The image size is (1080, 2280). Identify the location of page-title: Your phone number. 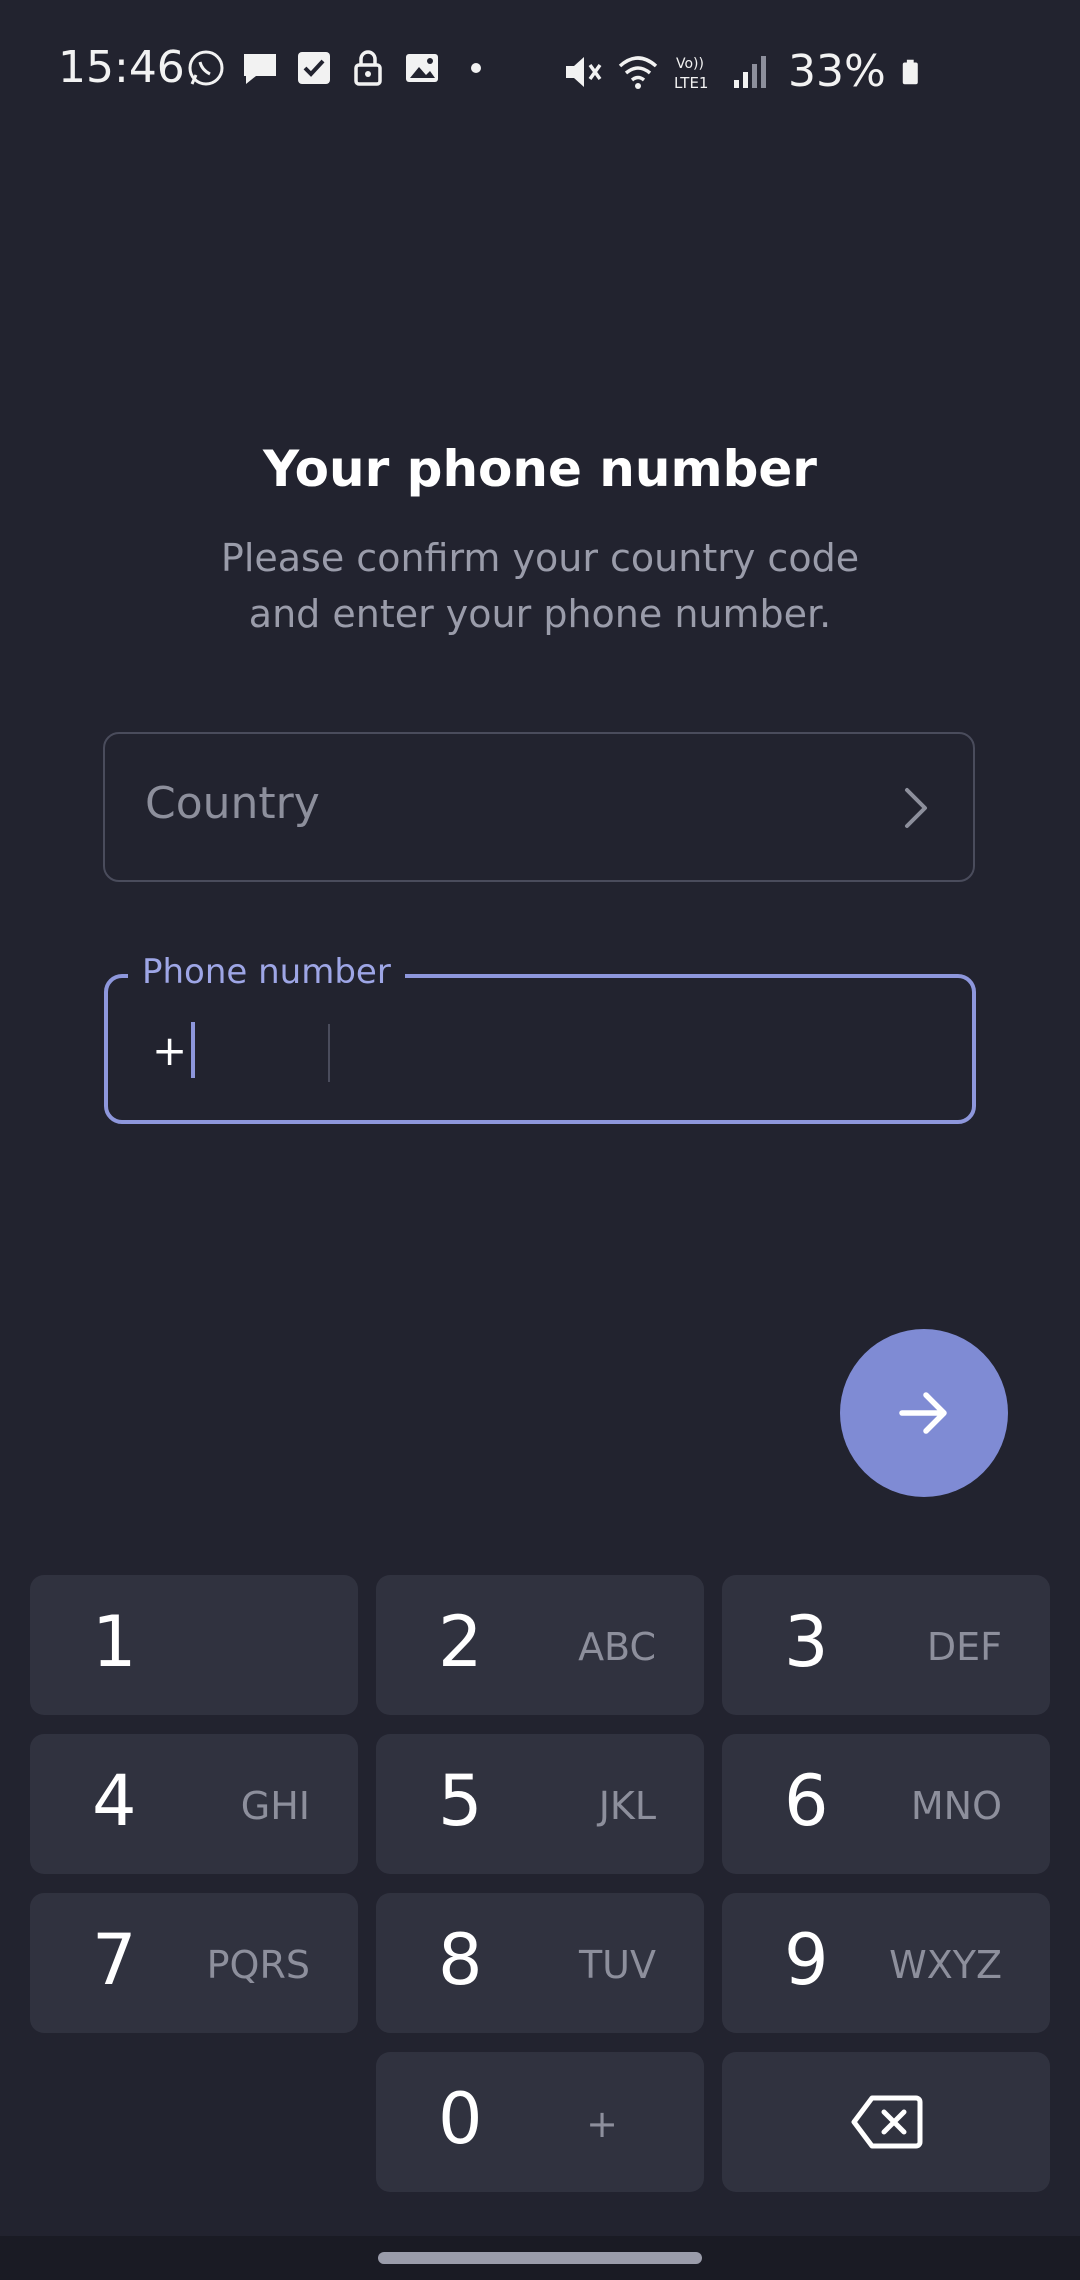
(540, 469).